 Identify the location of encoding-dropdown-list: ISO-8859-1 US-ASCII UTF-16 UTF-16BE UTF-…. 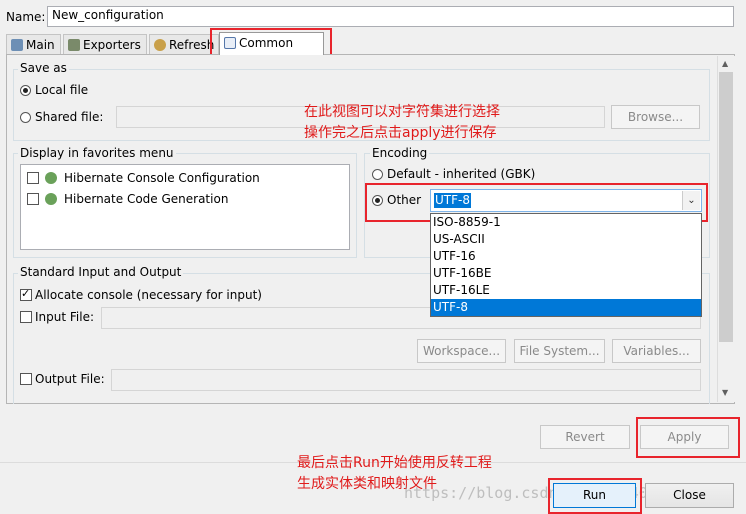
(566, 265).